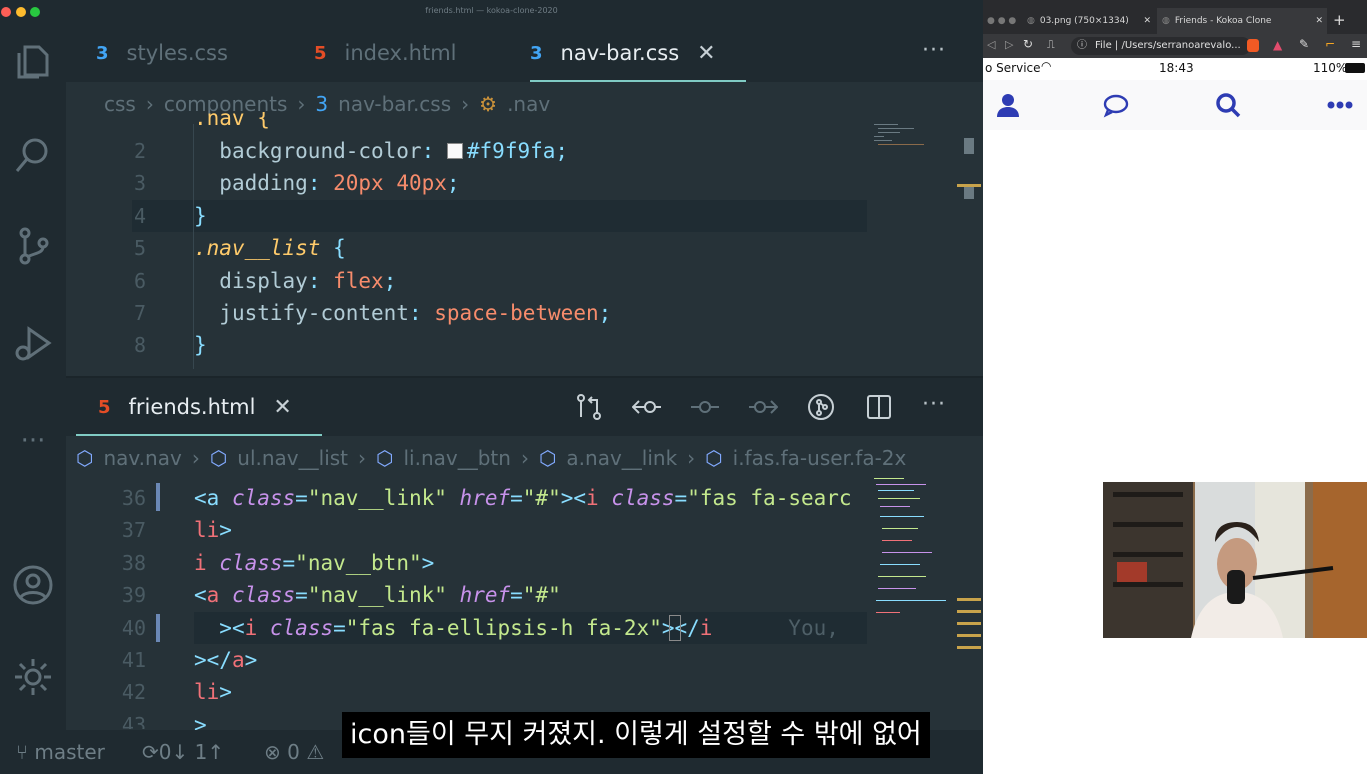 The height and width of the screenshot is (774, 1367). I want to click on carrier-label: o Service, so click(1013, 68).